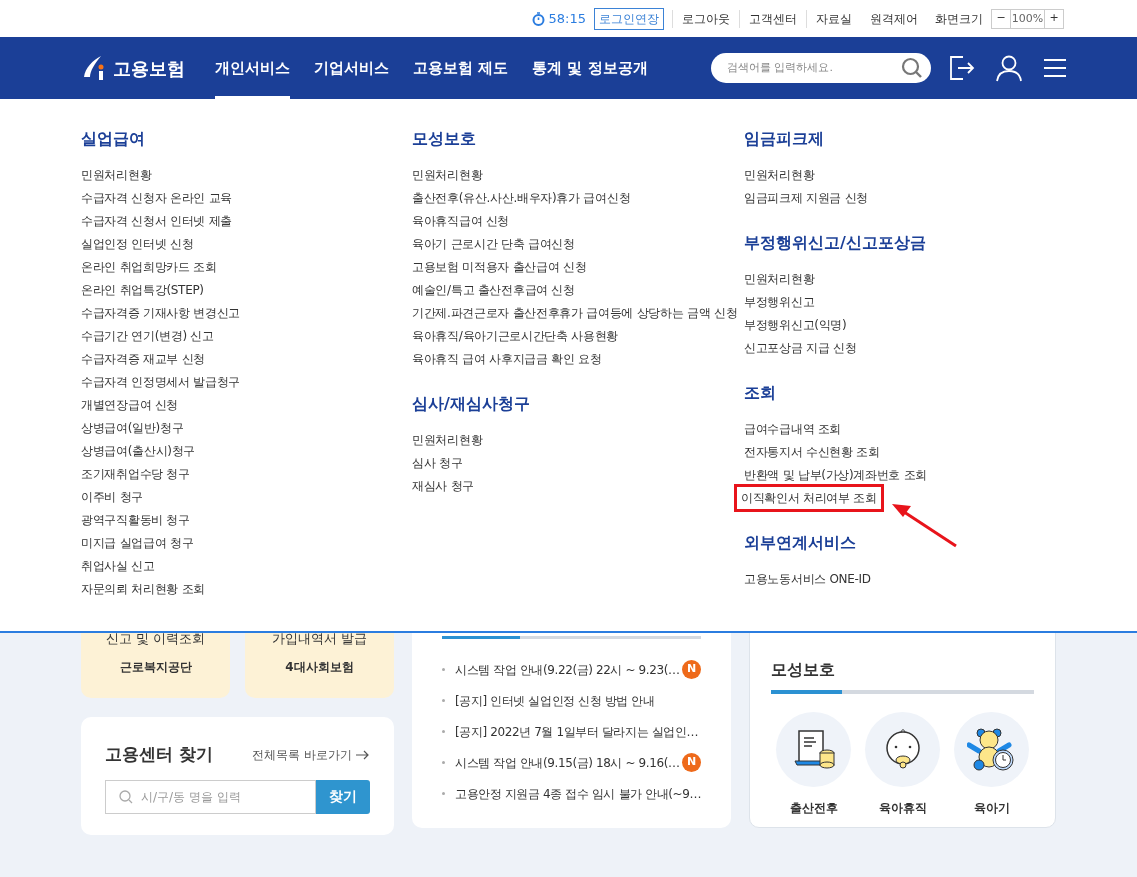 The image size is (1137, 877). I want to click on menu-section-title: 외부연계서비스, so click(800, 543).